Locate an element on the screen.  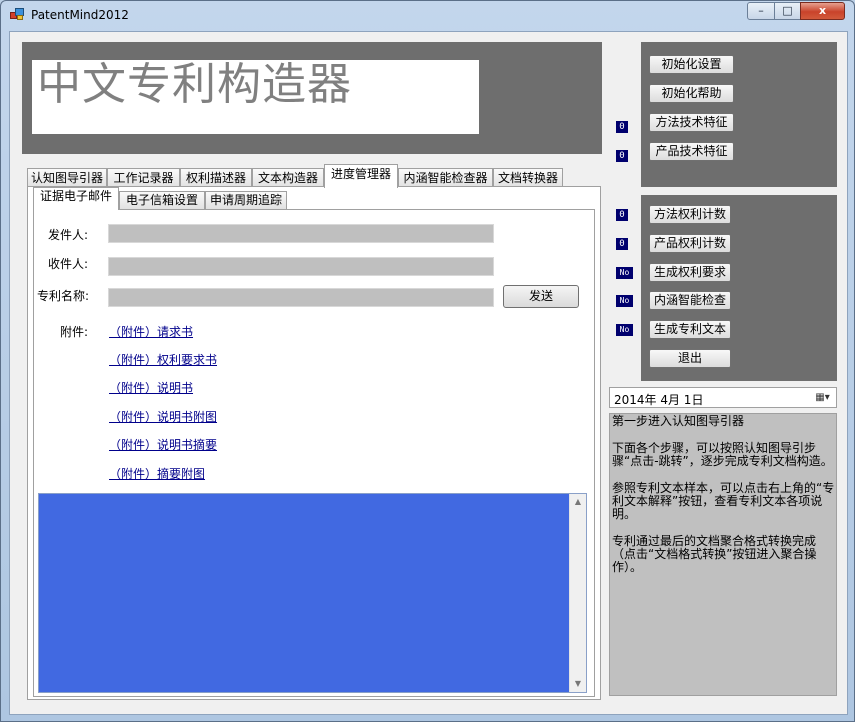
date-picker: 2014年 4月 1日 ▦▾ is located at coordinates (723, 397).